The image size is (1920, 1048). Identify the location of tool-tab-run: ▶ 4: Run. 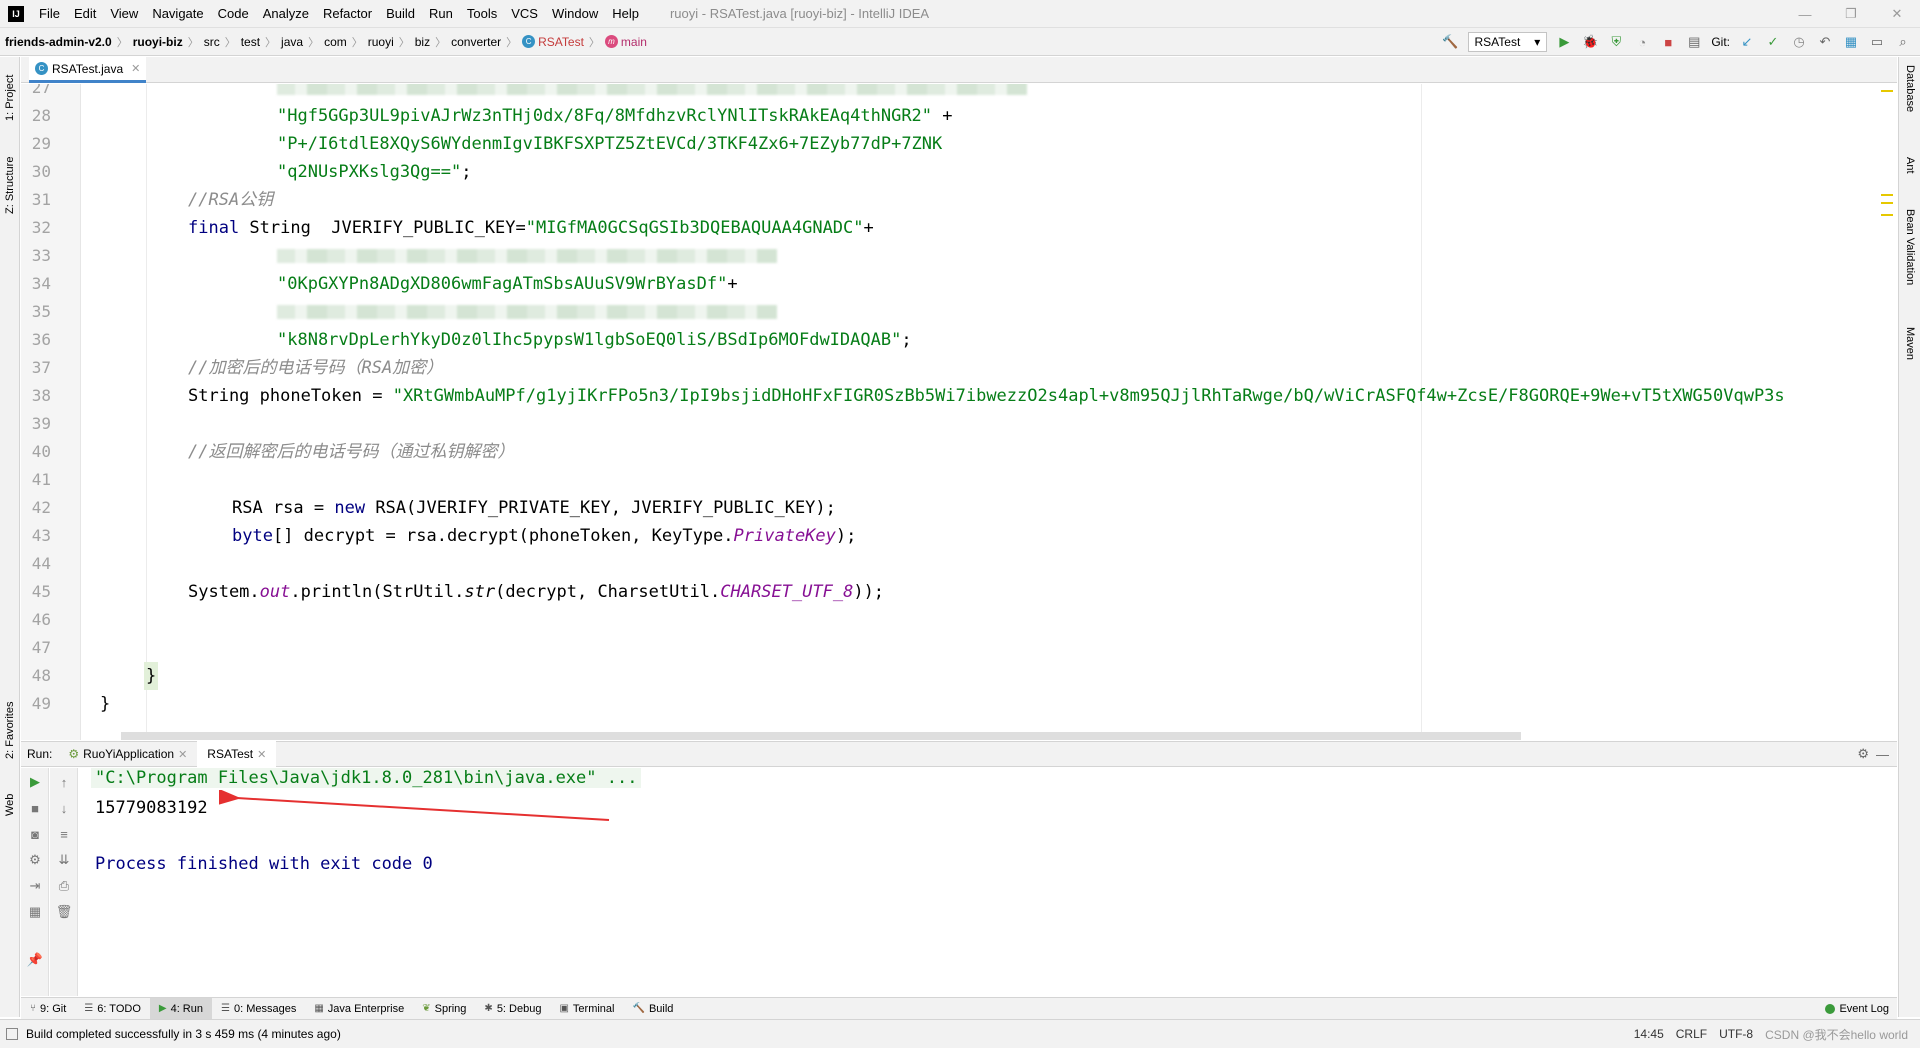
(180, 1008).